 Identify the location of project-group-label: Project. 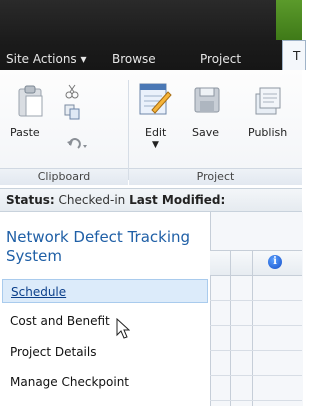
(215, 176).